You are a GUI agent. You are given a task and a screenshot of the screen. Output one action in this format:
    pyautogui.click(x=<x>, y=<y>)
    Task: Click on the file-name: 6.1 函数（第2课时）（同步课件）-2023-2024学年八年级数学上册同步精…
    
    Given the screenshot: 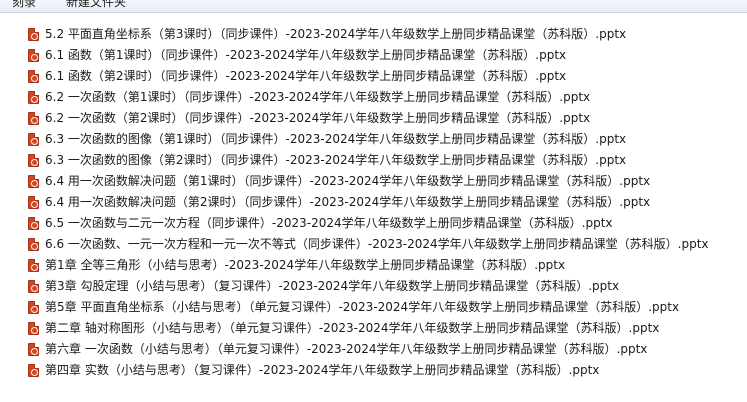 What is the action you would take?
    pyautogui.click(x=306, y=76)
    